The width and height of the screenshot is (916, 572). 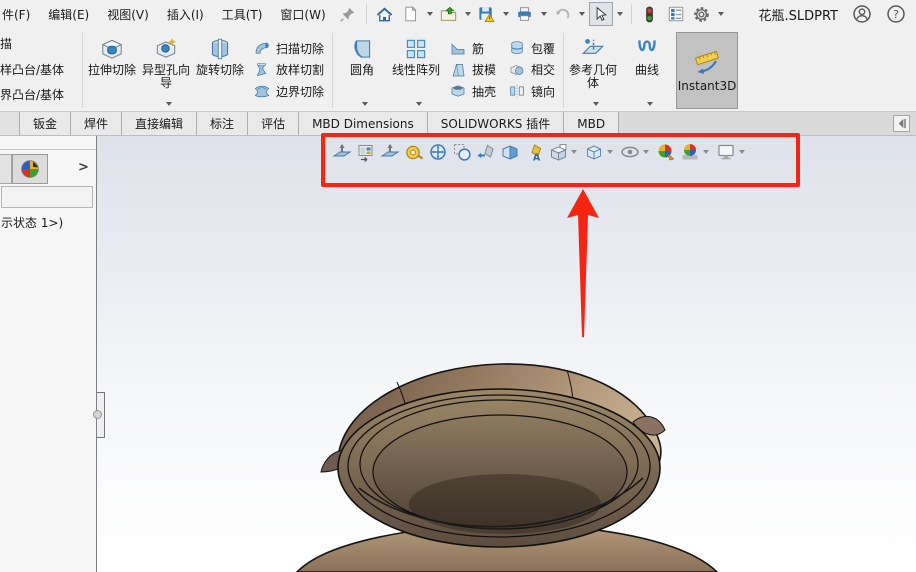 What do you see at coordinates (596, 104) in the screenshot?
I see `reference-geometry-dropdown` at bounding box center [596, 104].